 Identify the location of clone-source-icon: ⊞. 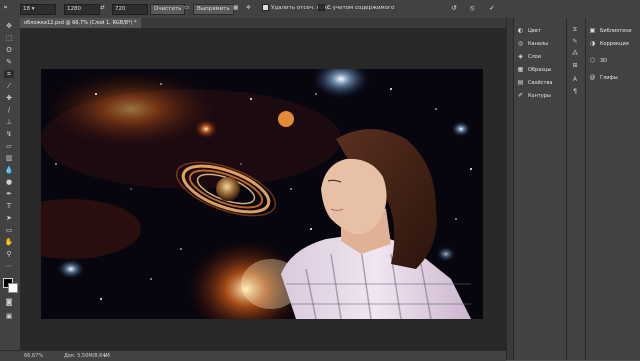
(575, 66).